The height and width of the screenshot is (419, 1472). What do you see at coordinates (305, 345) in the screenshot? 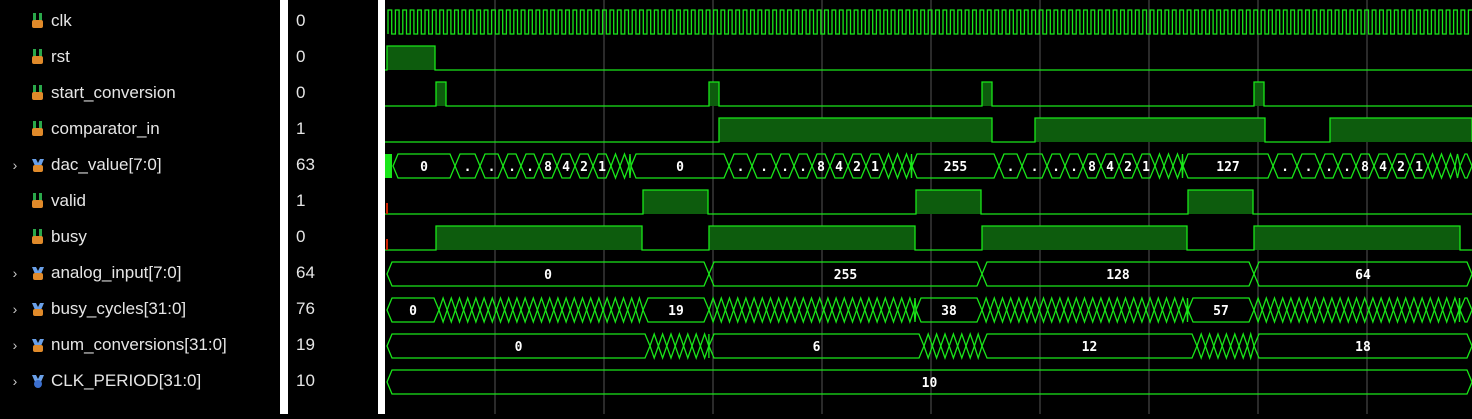
I see `signal-value: 19` at bounding box center [305, 345].